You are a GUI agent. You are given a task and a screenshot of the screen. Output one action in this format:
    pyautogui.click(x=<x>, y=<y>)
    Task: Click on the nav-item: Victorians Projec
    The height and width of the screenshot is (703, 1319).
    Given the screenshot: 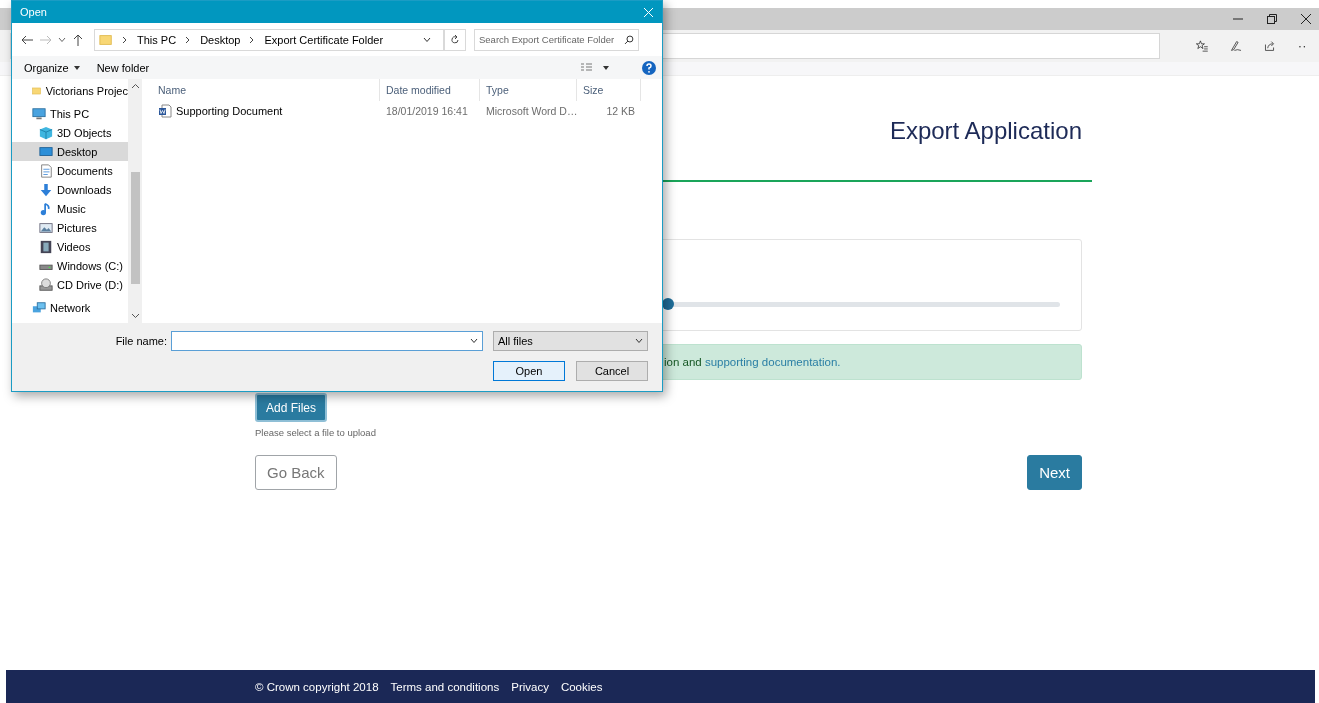 What is the action you would take?
    pyautogui.click(x=70, y=90)
    